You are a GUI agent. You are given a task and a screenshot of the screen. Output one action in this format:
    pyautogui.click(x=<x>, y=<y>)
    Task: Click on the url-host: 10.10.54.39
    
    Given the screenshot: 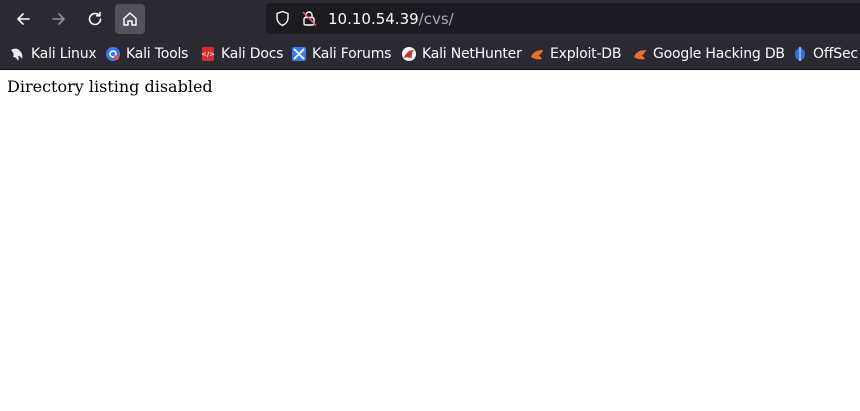 What is the action you would take?
    pyautogui.click(x=373, y=19)
    